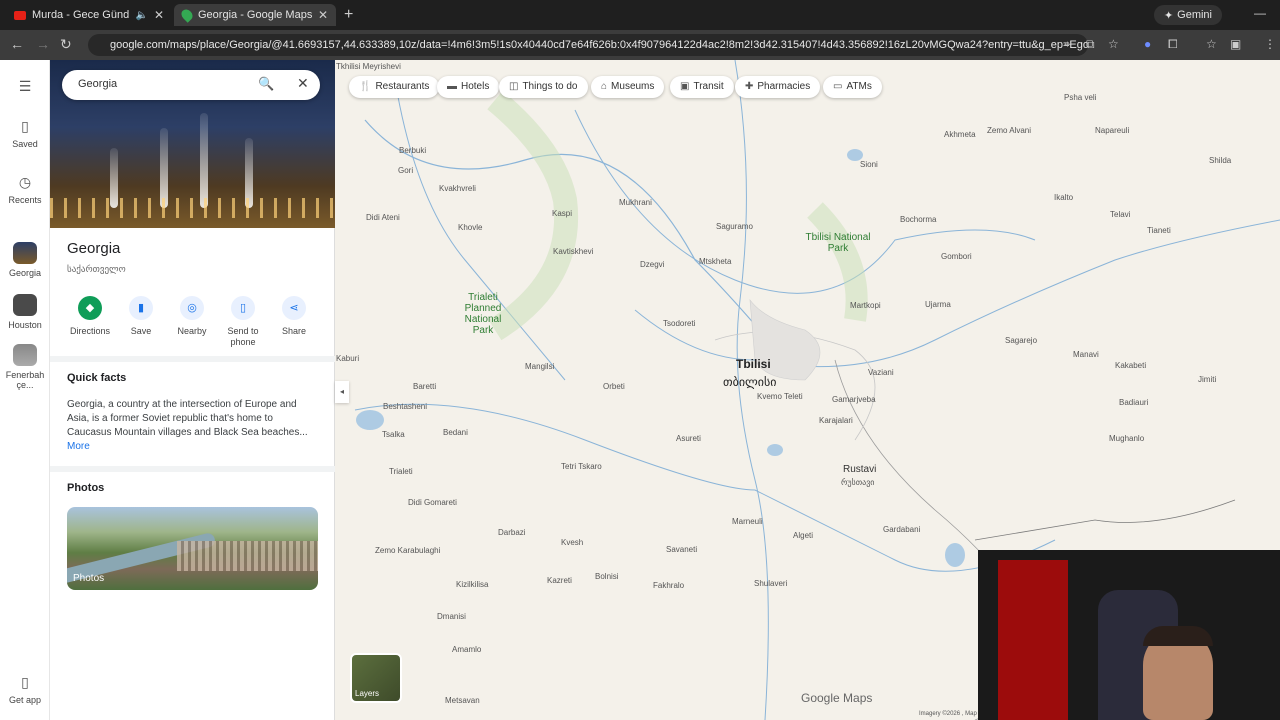 This screenshot has width=1280, height=720. What do you see at coordinates (25, 133) in the screenshot?
I see `saved-button: ▯ Saved` at bounding box center [25, 133].